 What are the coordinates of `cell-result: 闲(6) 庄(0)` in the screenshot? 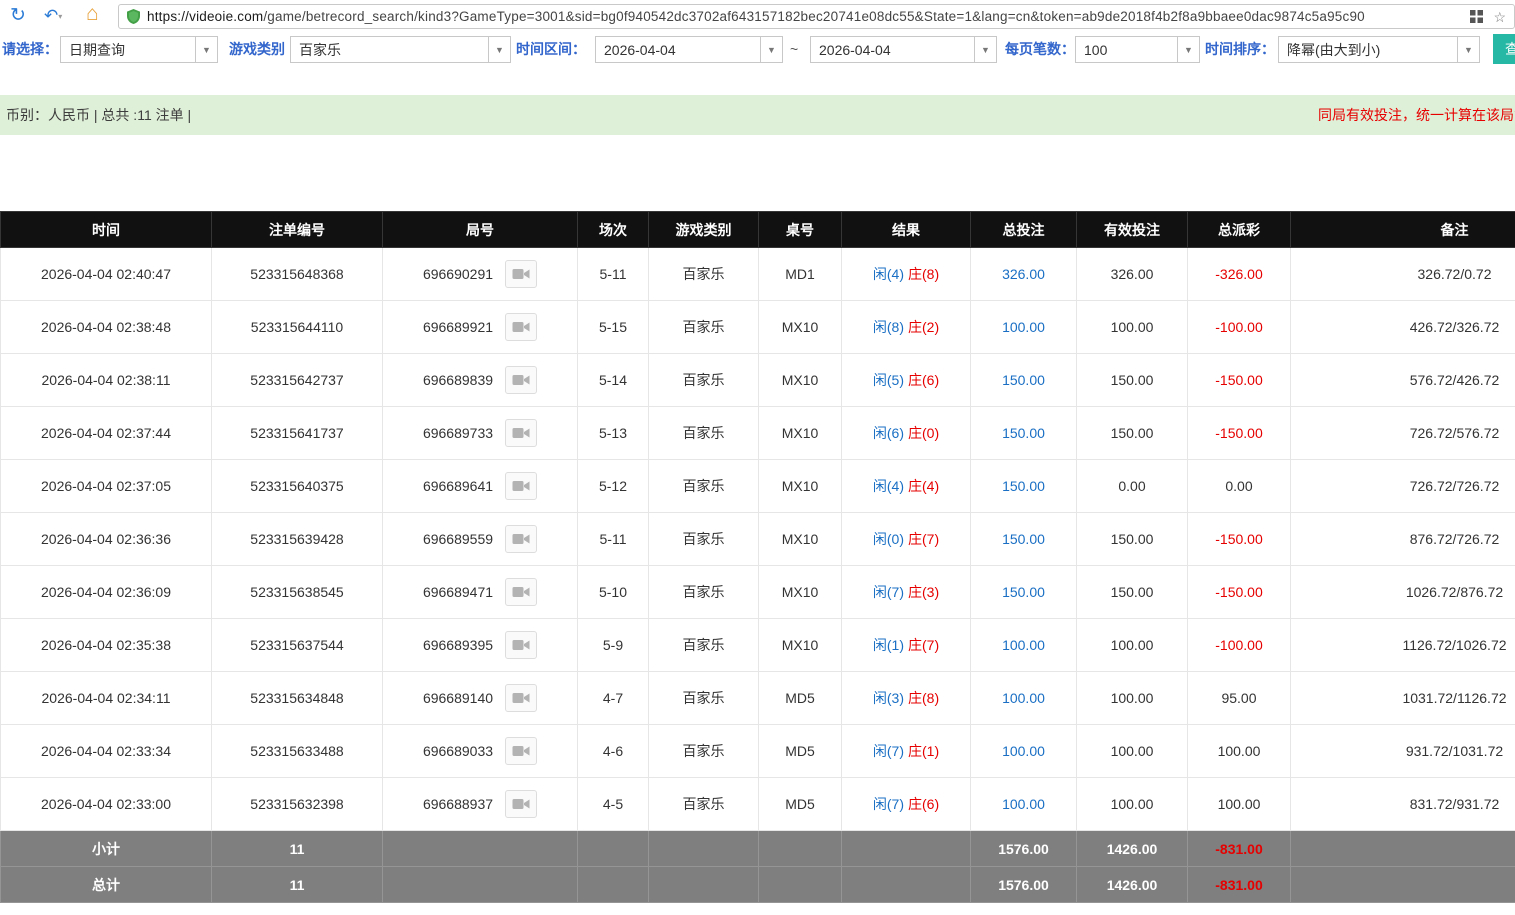 It's located at (906, 433).